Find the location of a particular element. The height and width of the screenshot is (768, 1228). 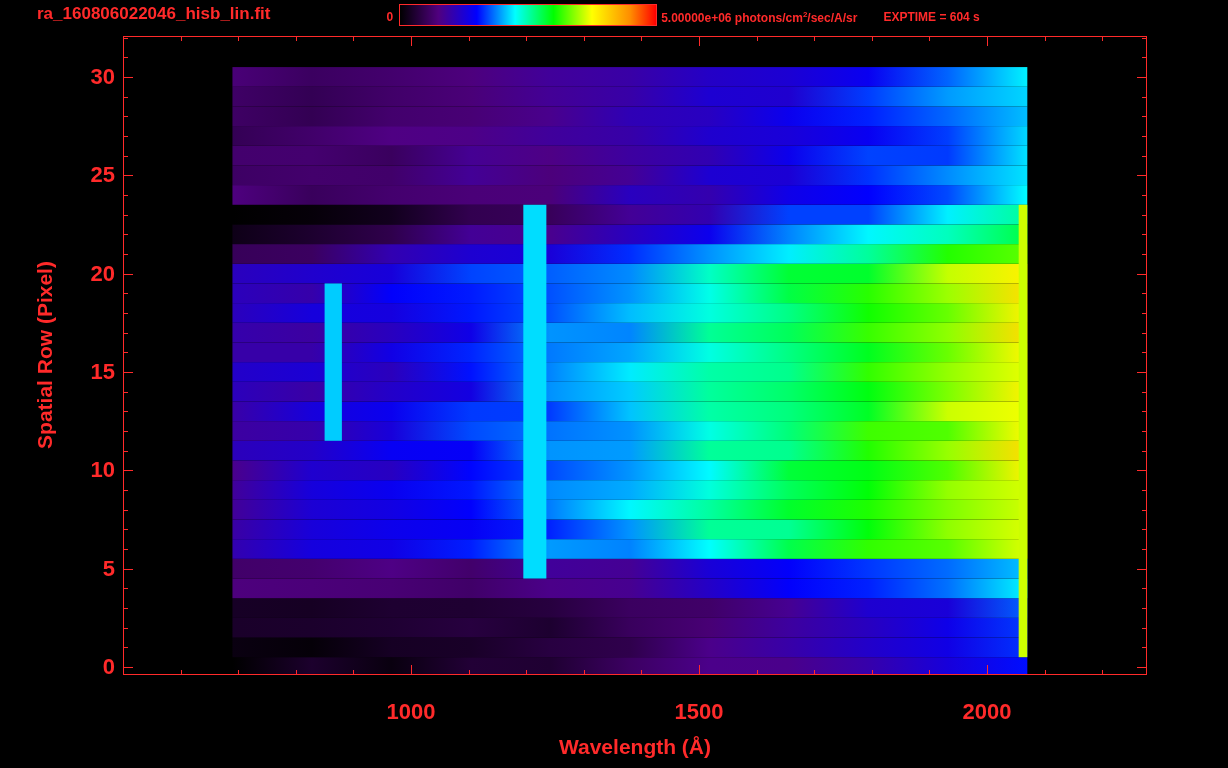

colorbar-min-label: 0 is located at coordinates (390, 17).